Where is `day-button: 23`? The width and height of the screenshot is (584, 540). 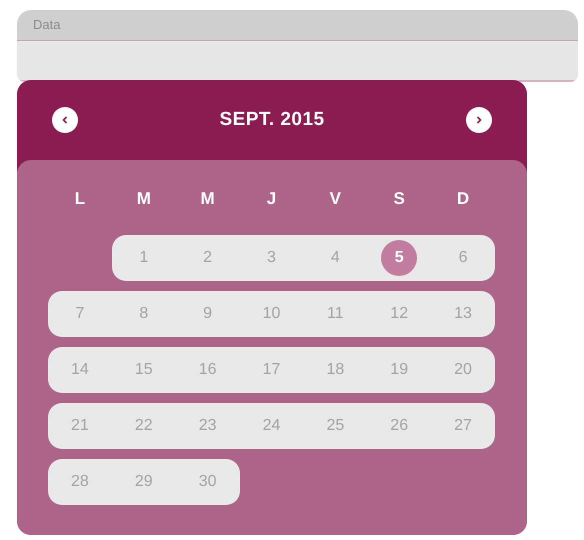
day-button: 23 is located at coordinates (208, 426).